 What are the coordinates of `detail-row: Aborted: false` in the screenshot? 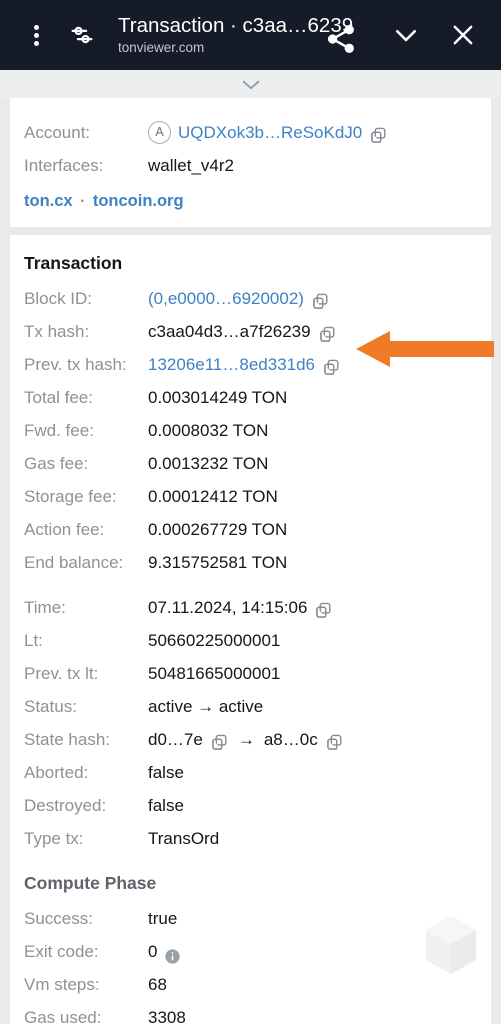 It's located at (250, 772).